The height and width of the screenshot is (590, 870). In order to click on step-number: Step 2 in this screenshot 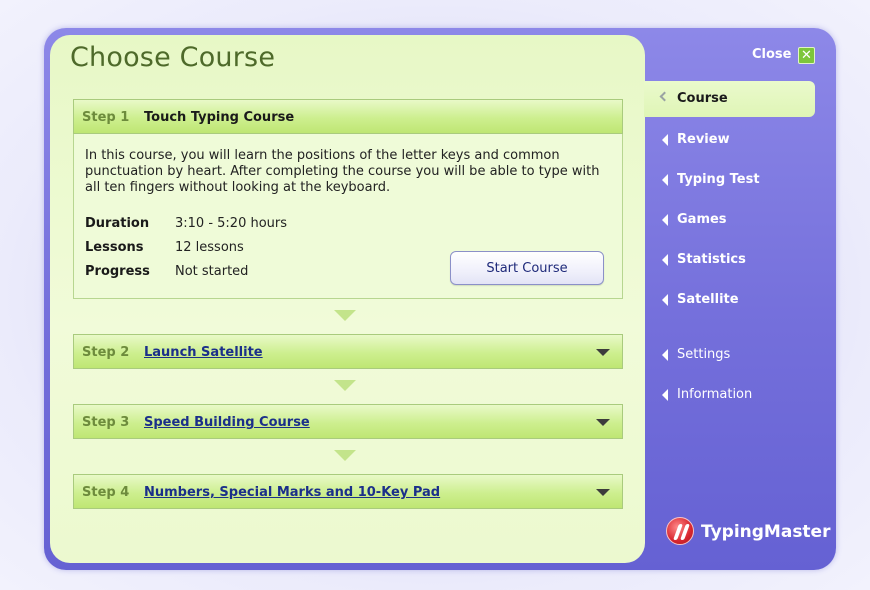, I will do `click(106, 352)`.